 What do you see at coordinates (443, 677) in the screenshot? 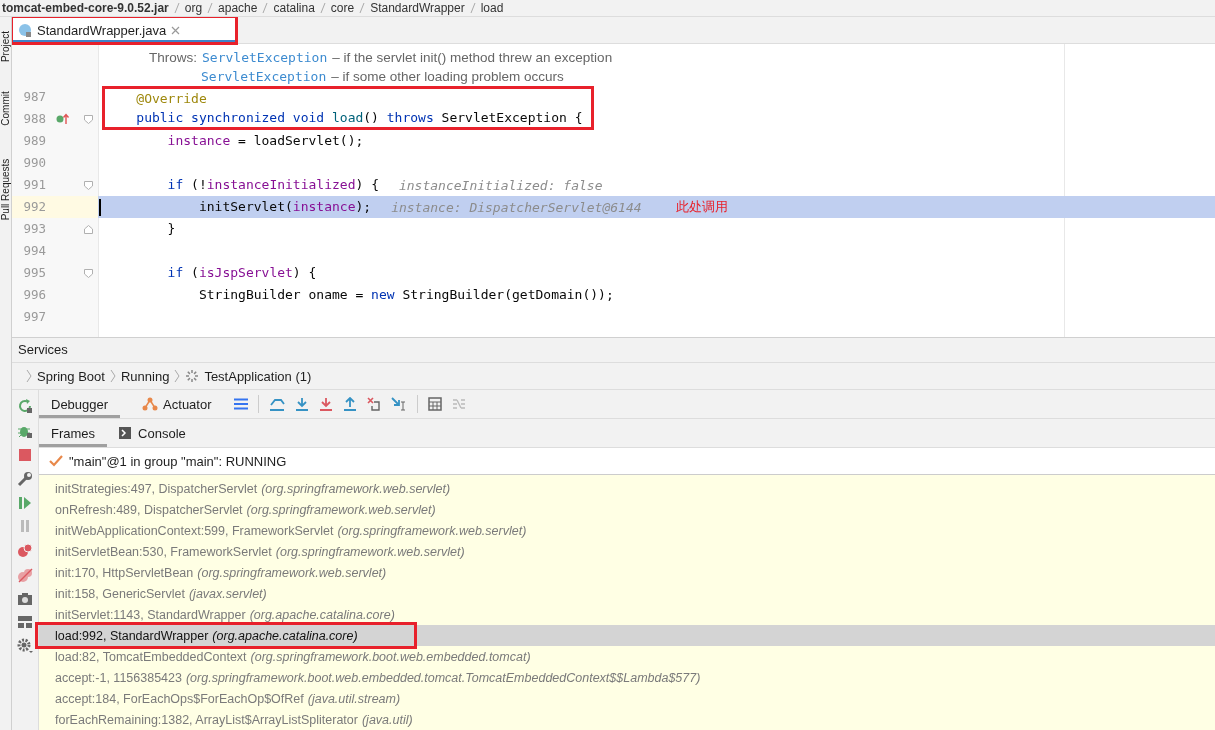
I see `frame-package: (org.springframework.boot.web.embedded.tomcat.TomcatEmbeddedContext$$Lambda$577)` at bounding box center [443, 677].